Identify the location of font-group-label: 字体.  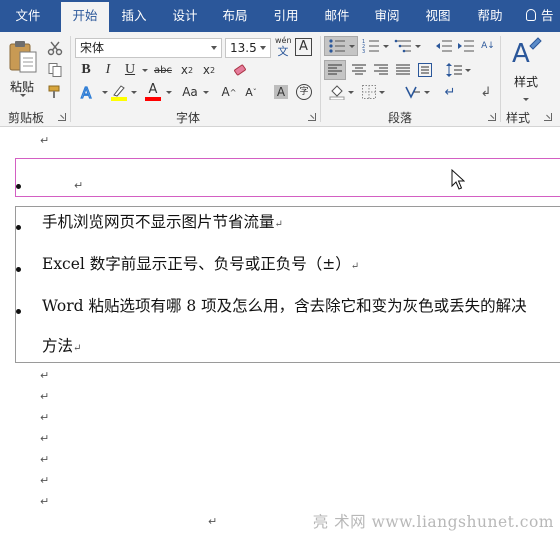
(188, 118).